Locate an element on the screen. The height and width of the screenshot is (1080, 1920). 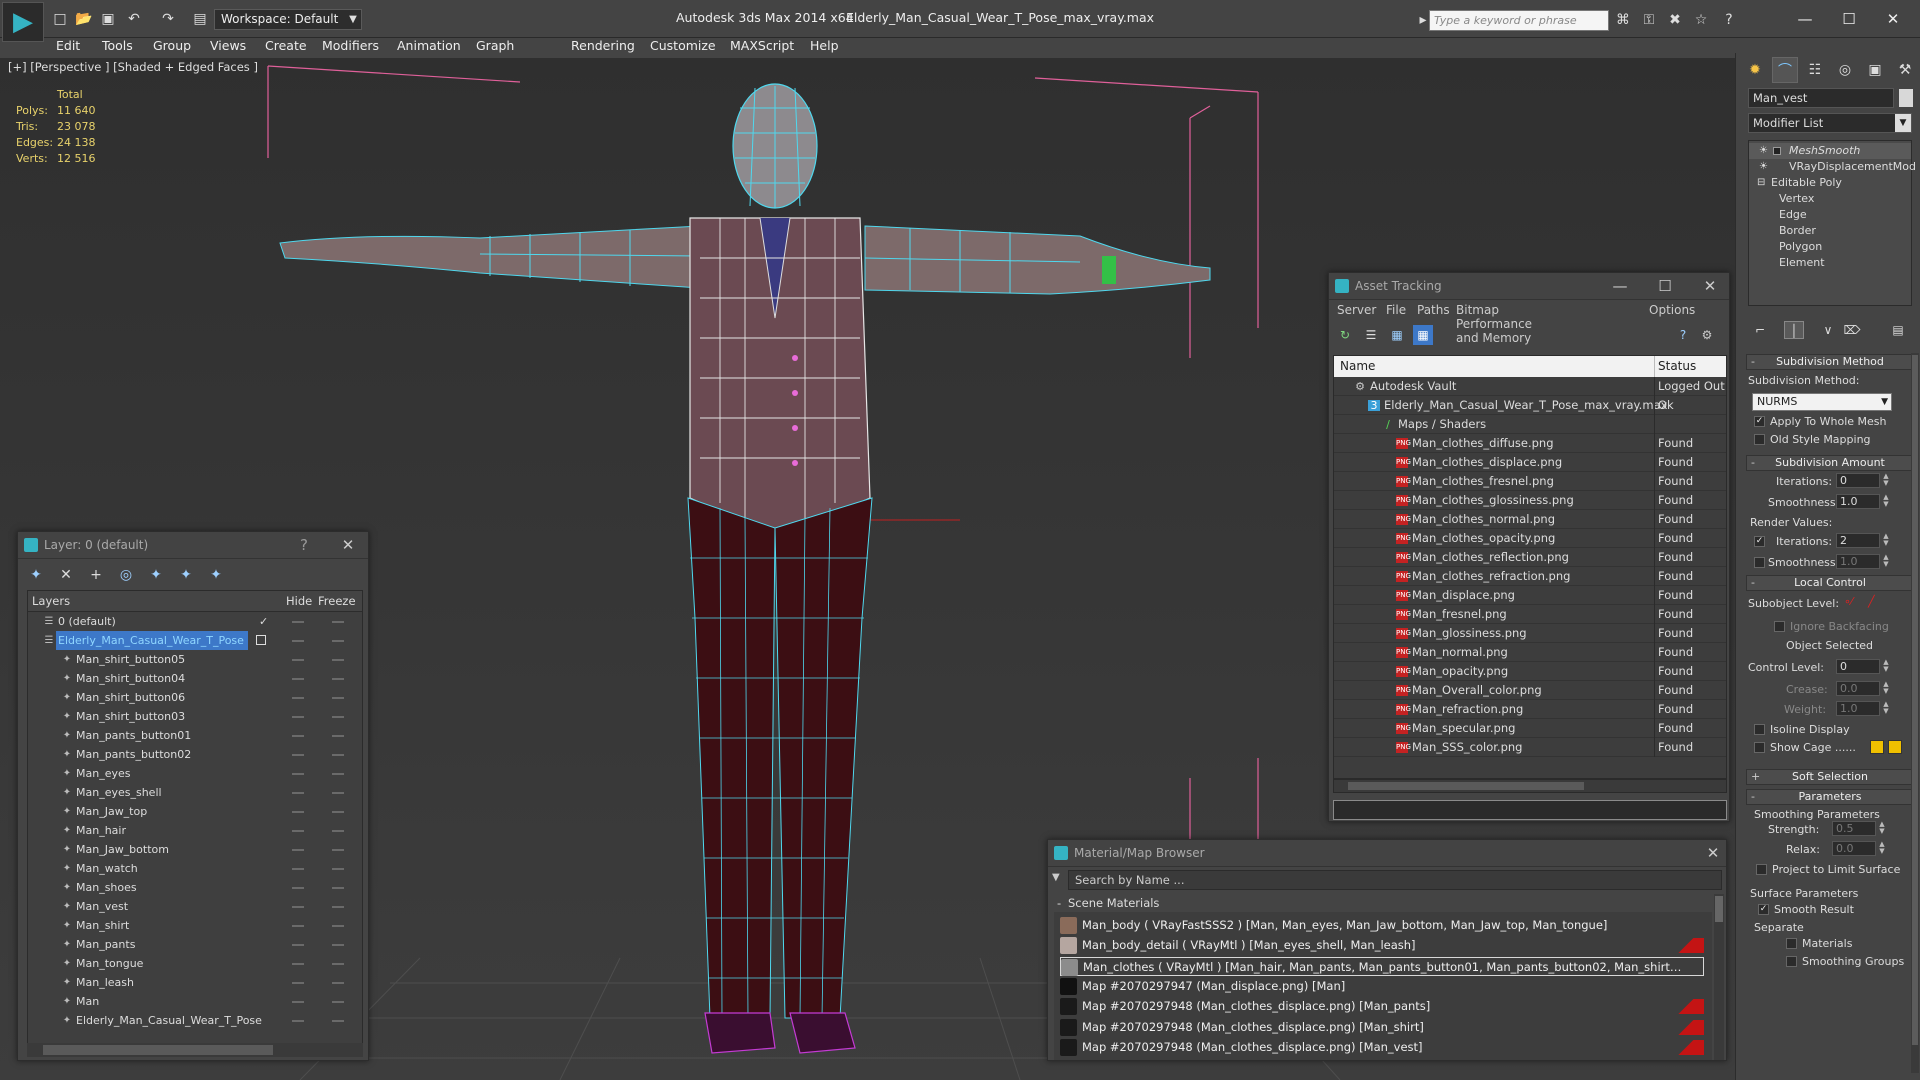
menu-views: Views is located at coordinates (228, 46).